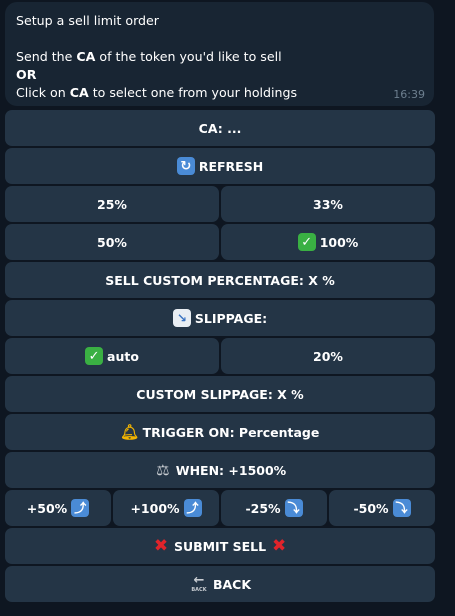  I want to click on slippage-auto-button: ✓ auto, so click(112, 356).